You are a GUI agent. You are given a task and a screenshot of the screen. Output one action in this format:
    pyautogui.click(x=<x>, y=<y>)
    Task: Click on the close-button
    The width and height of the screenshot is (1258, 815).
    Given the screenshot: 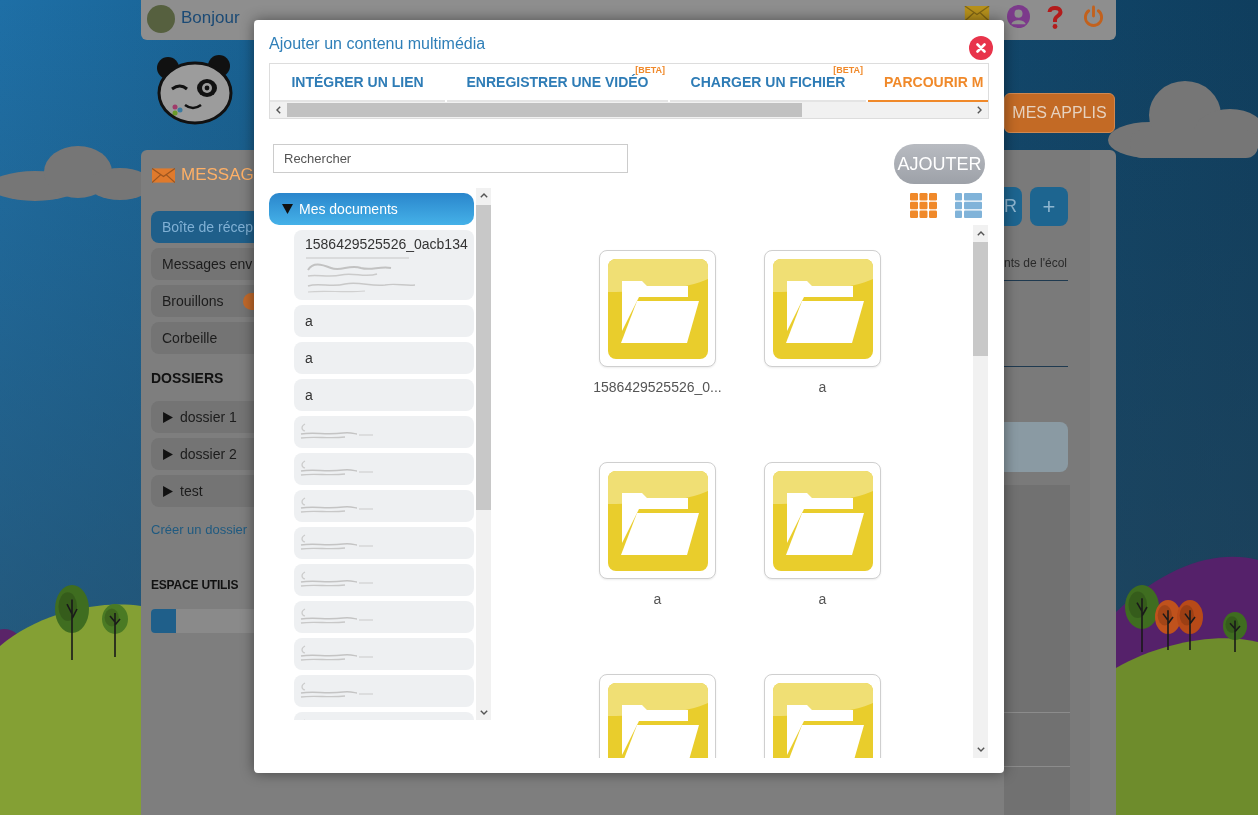 What is the action you would take?
    pyautogui.click(x=981, y=47)
    